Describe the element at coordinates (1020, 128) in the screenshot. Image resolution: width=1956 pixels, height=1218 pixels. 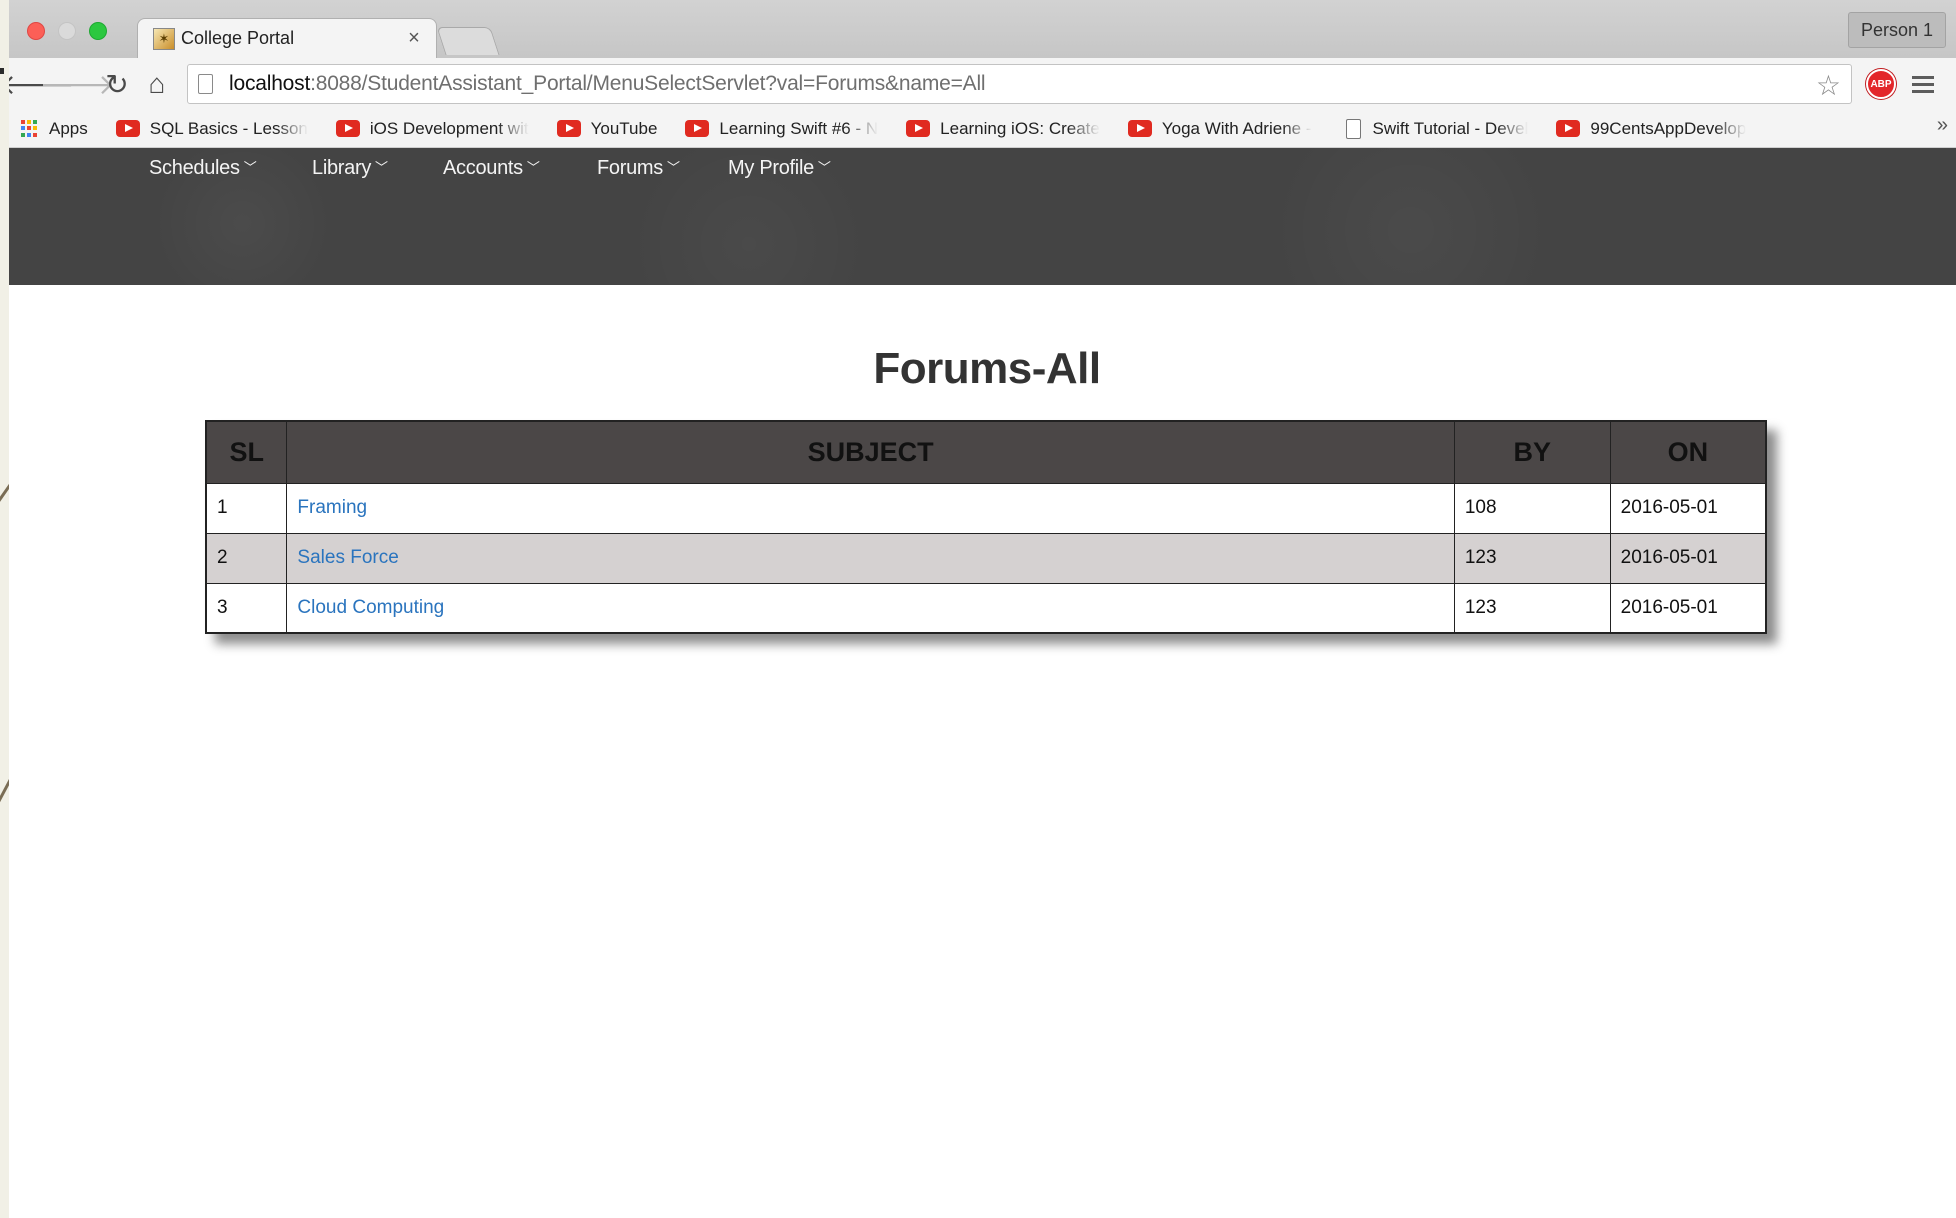
I see `bookmark-label: Learning iOS: Create` at that location.